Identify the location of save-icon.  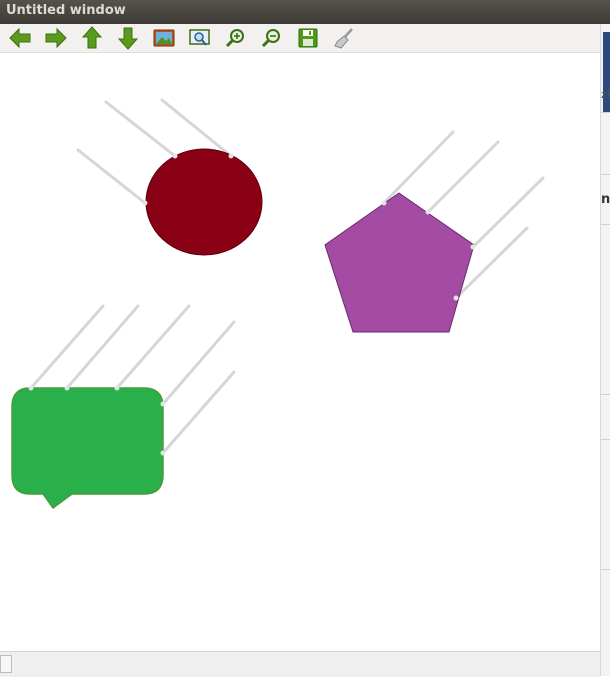
(308, 38).